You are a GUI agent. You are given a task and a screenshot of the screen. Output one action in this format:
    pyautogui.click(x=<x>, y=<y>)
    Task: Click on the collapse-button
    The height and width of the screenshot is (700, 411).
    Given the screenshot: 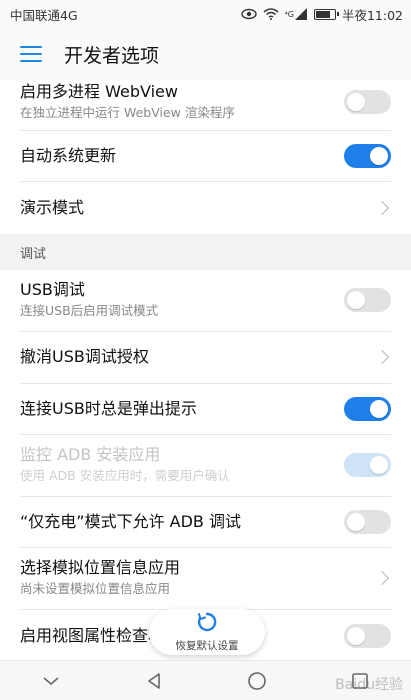 What is the action you would take?
    pyautogui.click(x=51, y=681)
    